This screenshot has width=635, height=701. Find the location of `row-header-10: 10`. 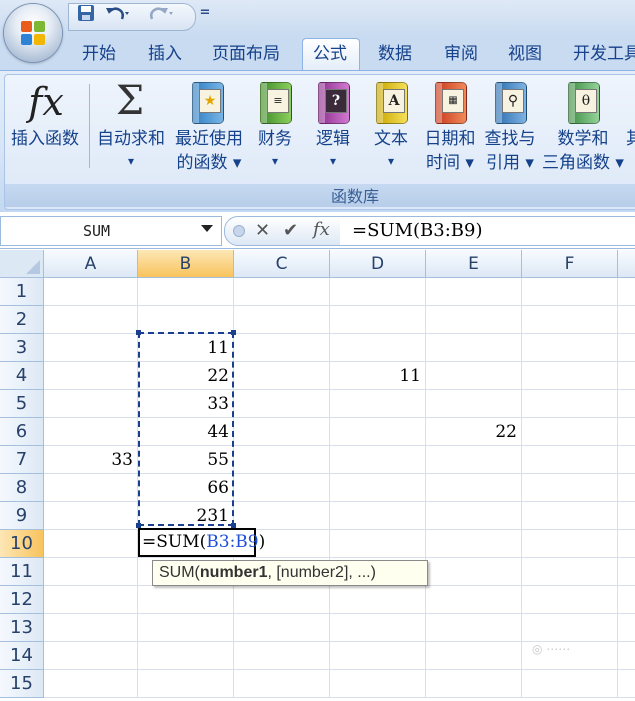

row-header-10: 10 is located at coordinates (22, 544).